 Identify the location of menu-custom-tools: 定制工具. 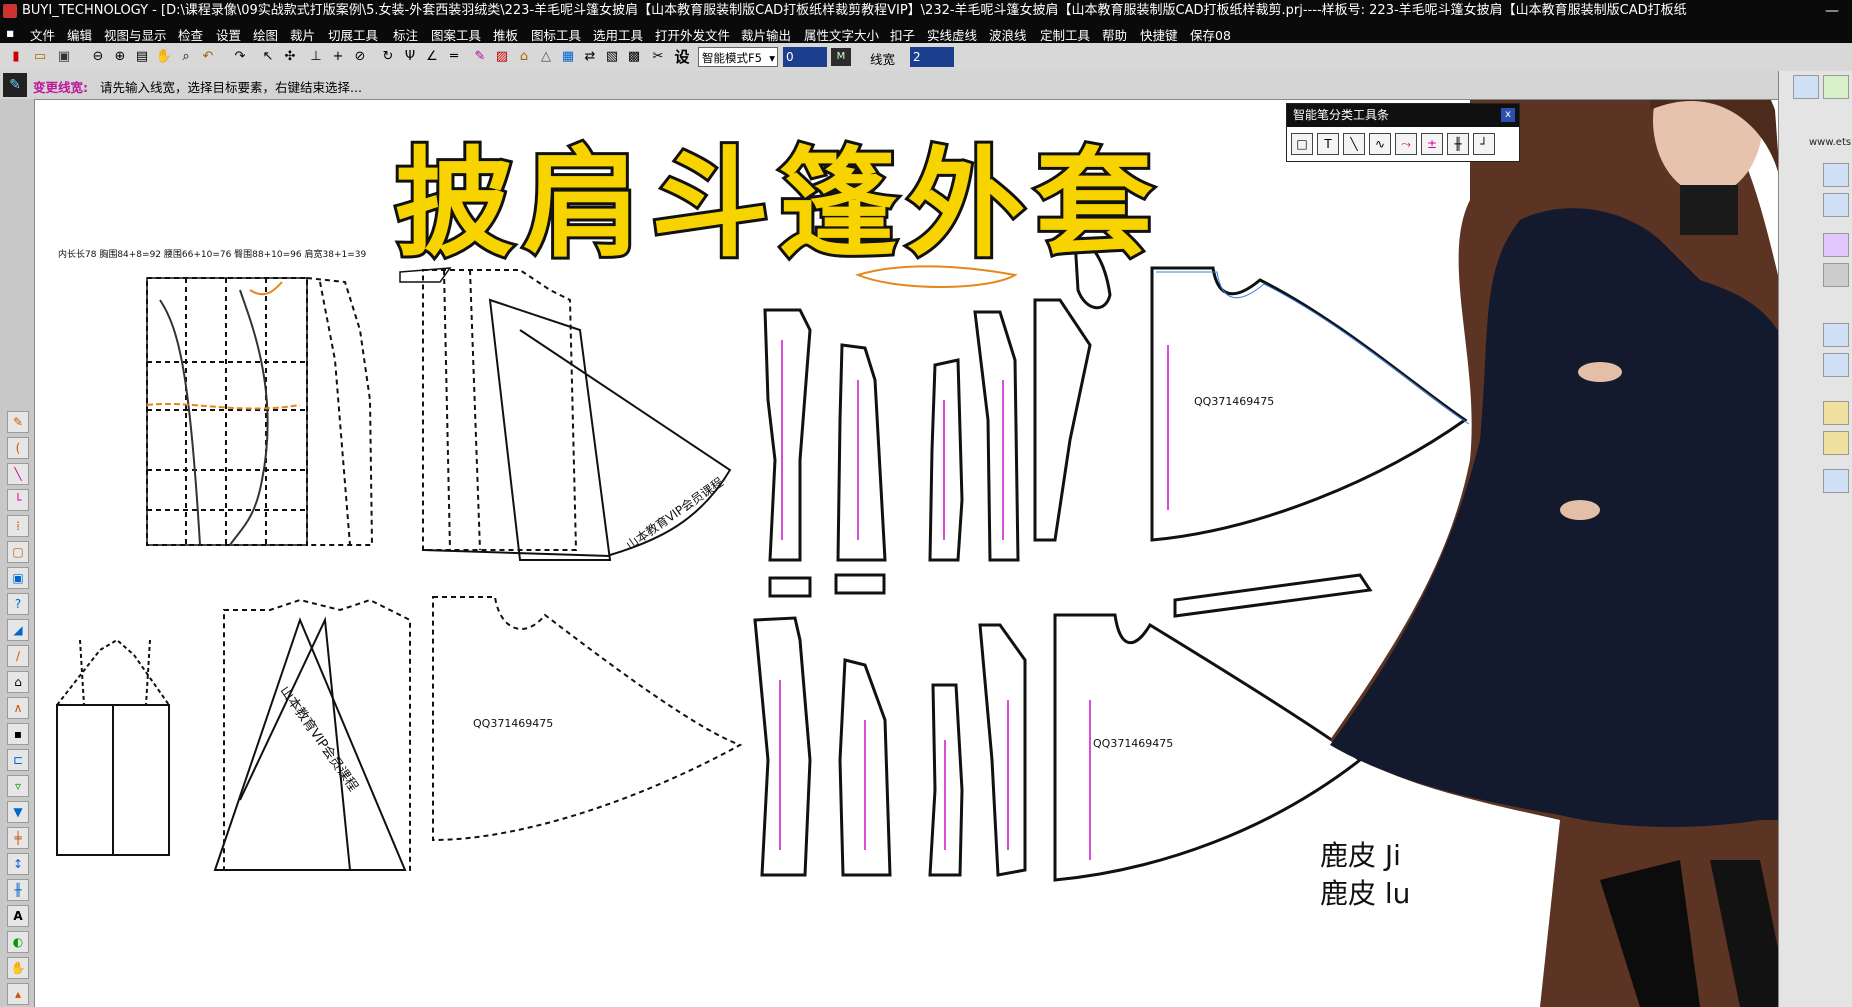
(1065, 34).